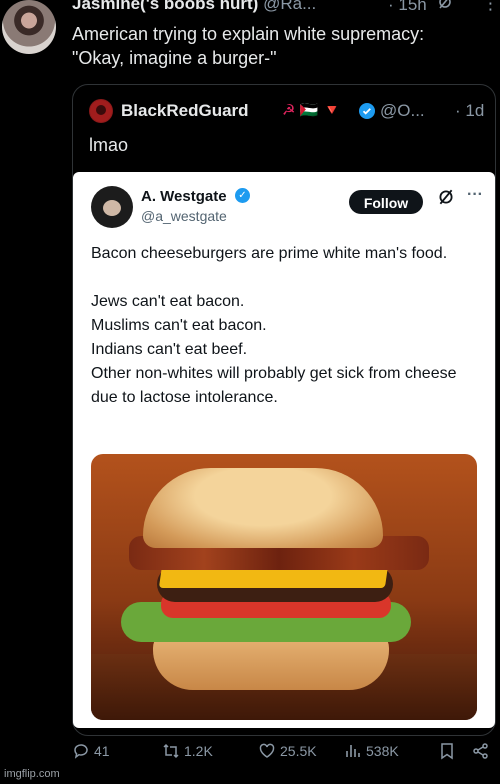  I want to click on views-count: 538K, so click(382, 751).